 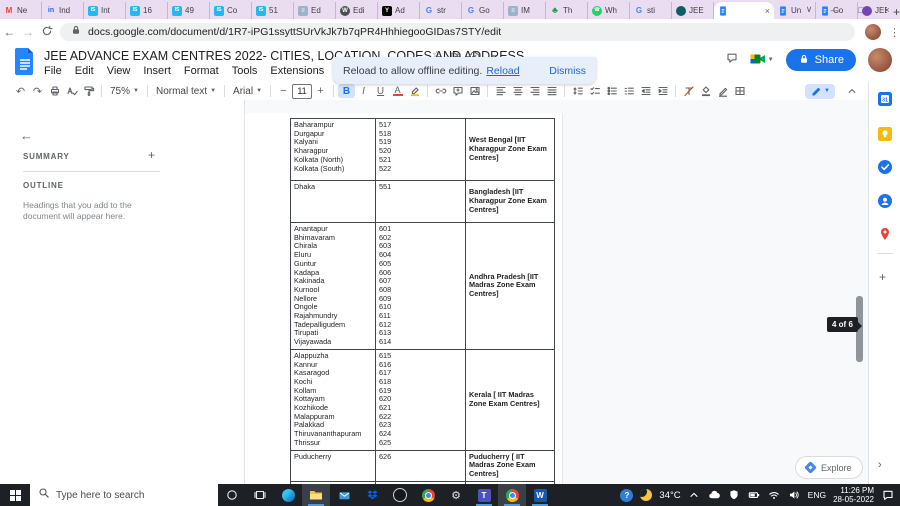 What do you see at coordinates (9, 32) in the screenshot?
I see `back-icon: ←` at bounding box center [9, 32].